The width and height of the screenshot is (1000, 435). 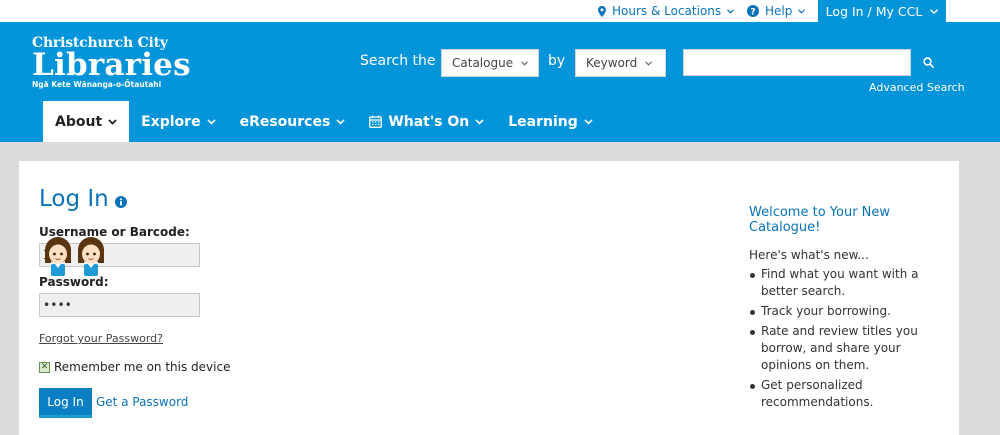 What do you see at coordinates (839, 283) in the screenshot?
I see `list-item: Find what you want with a better search.` at bounding box center [839, 283].